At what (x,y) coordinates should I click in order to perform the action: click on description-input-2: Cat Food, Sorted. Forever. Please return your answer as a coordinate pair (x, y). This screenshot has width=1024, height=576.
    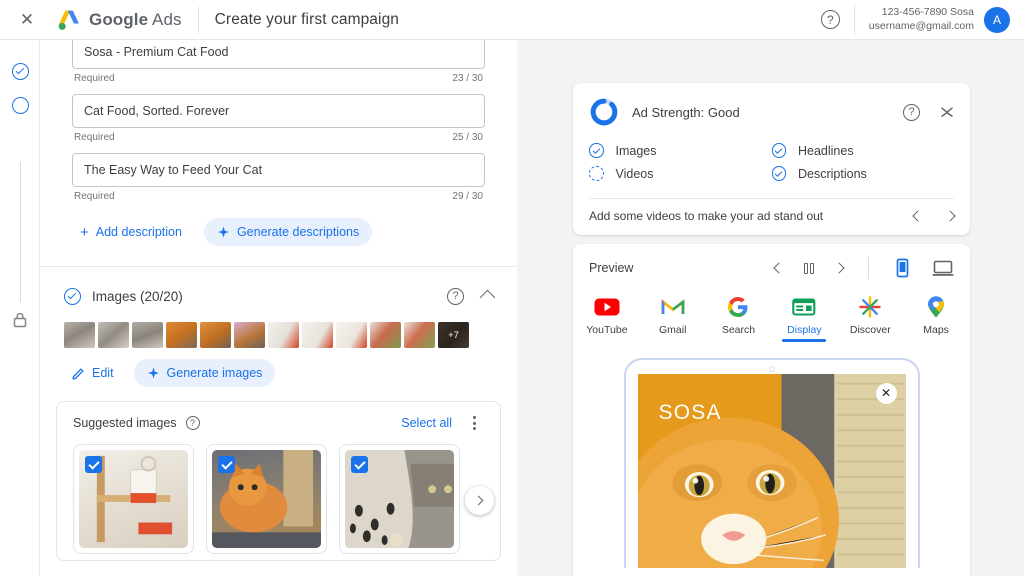
    Looking at the image, I should click on (278, 111).